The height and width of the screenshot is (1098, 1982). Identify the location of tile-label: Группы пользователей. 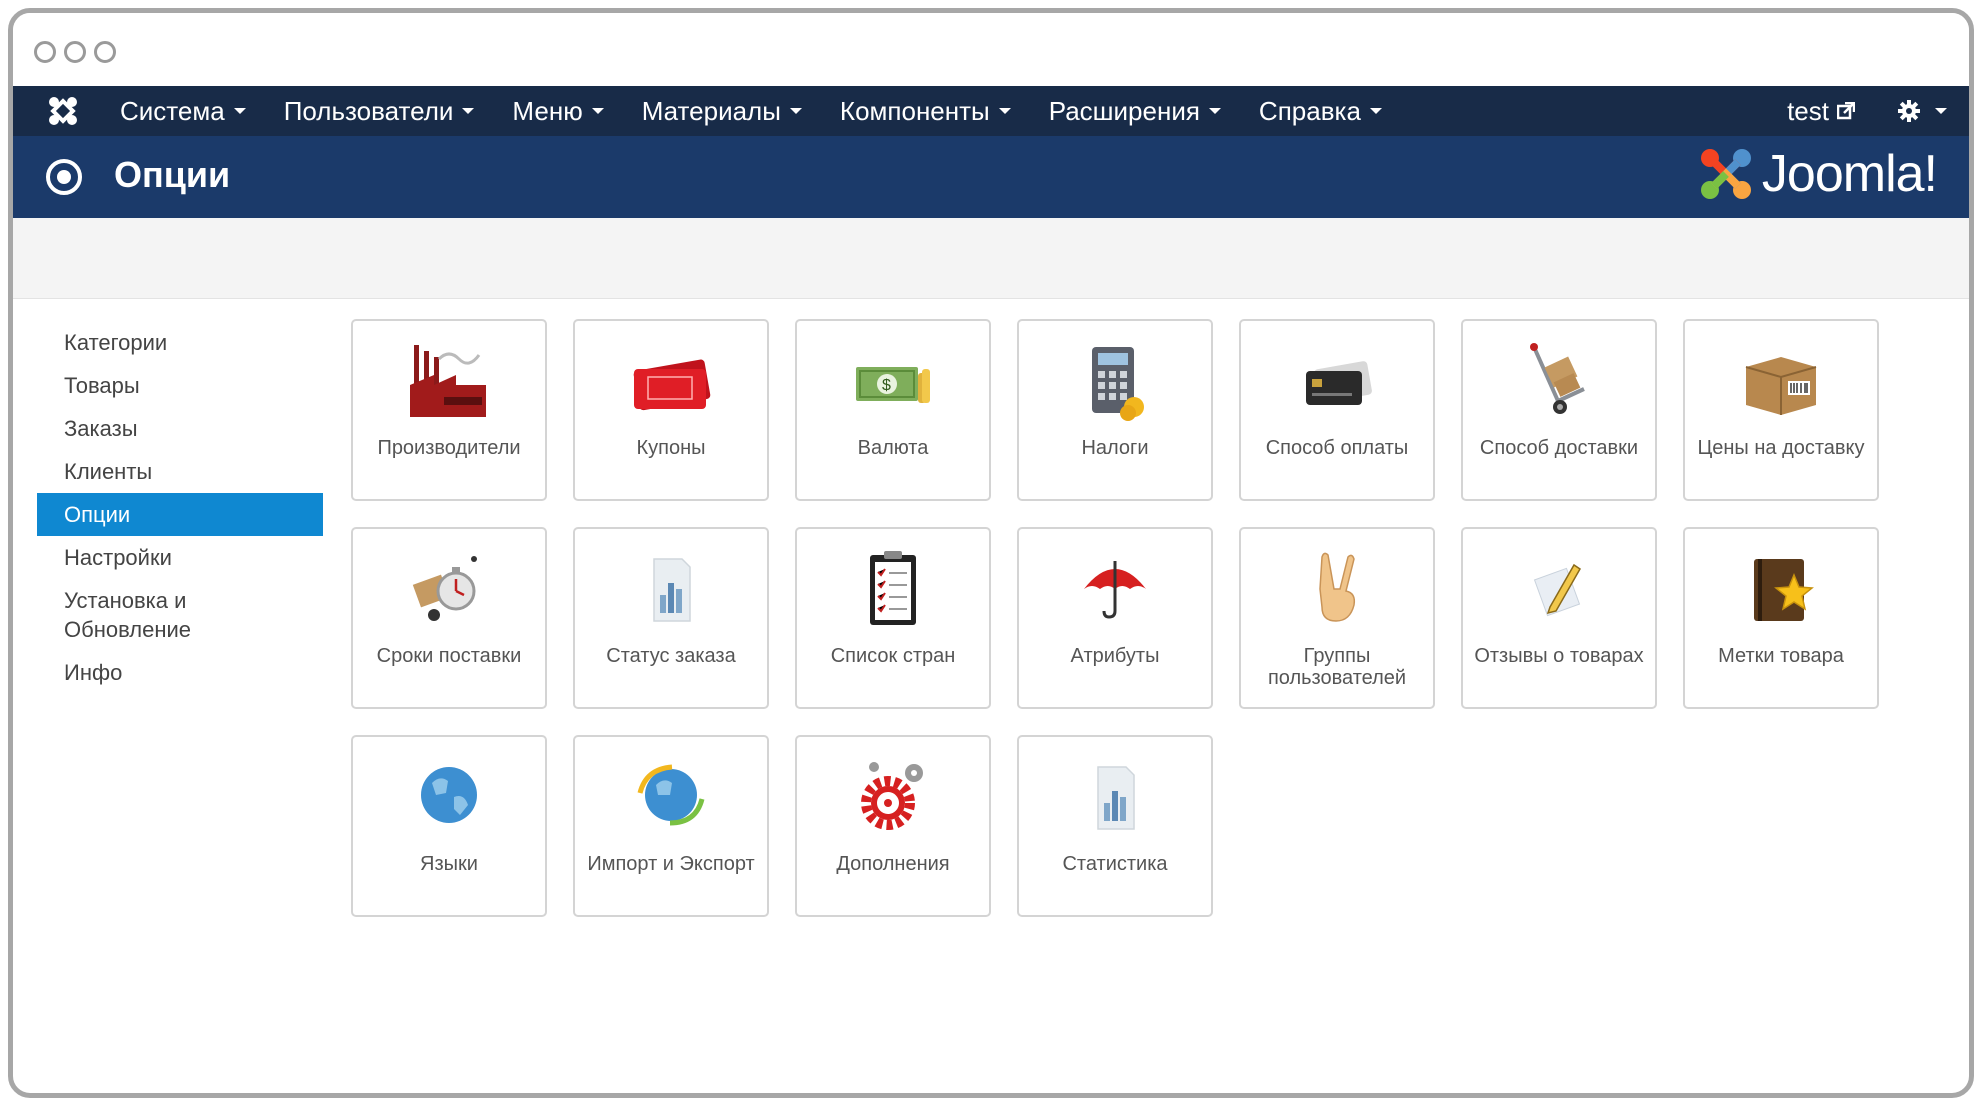
(1337, 667).